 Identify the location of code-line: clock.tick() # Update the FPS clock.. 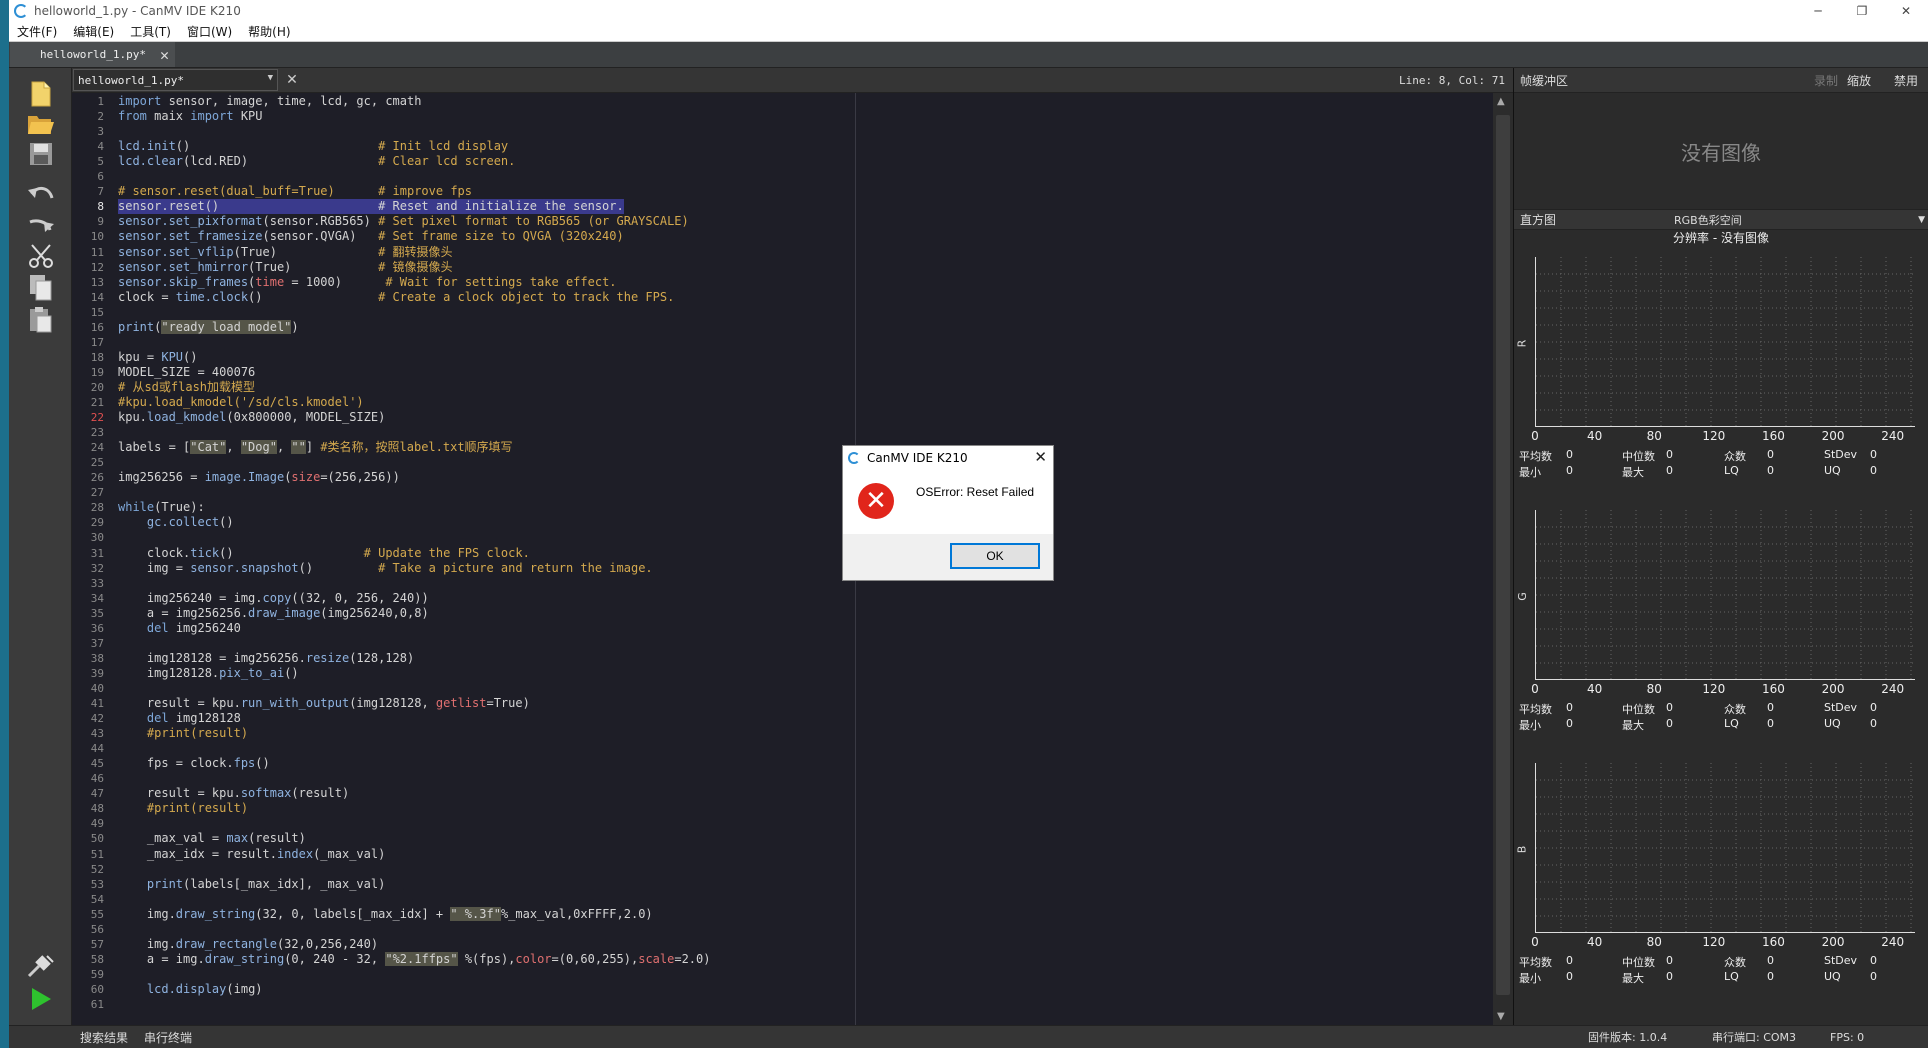
(324, 553).